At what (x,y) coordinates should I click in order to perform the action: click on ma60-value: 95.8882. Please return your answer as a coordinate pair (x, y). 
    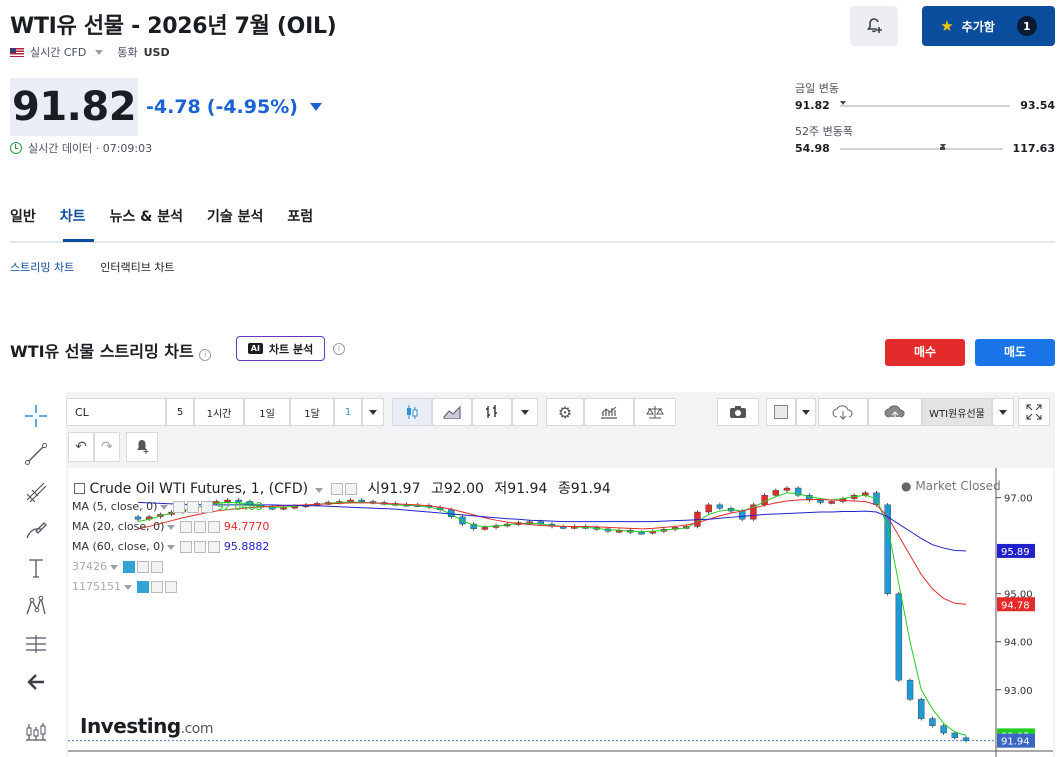
    Looking at the image, I should click on (246, 546).